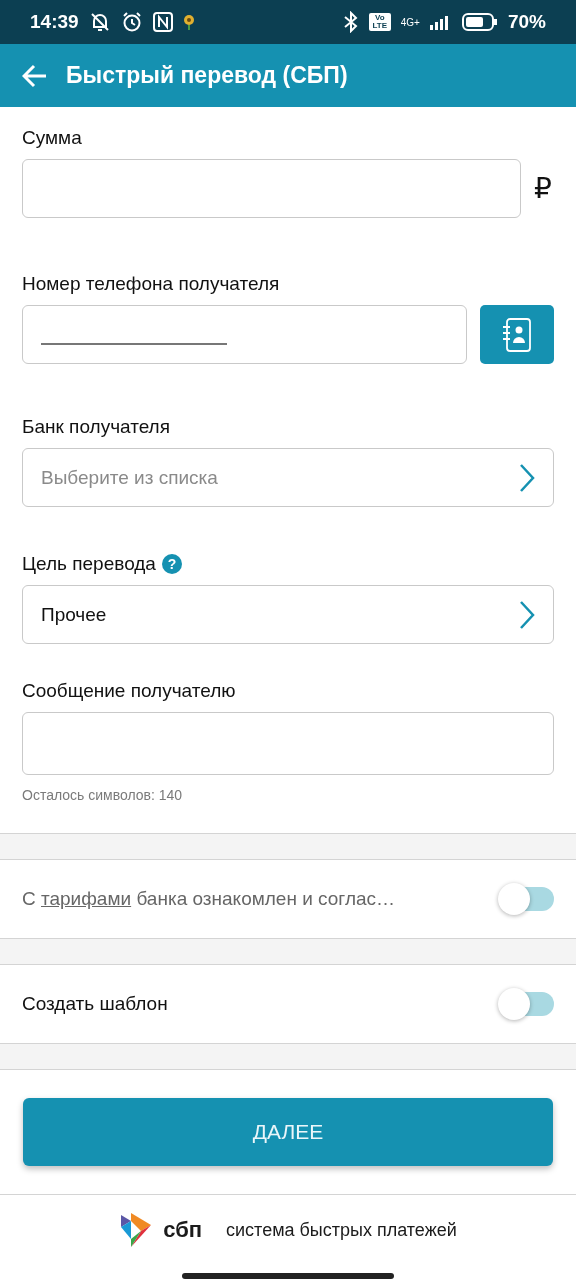  I want to click on tariffs-link: тарифами, so click(86, 898).